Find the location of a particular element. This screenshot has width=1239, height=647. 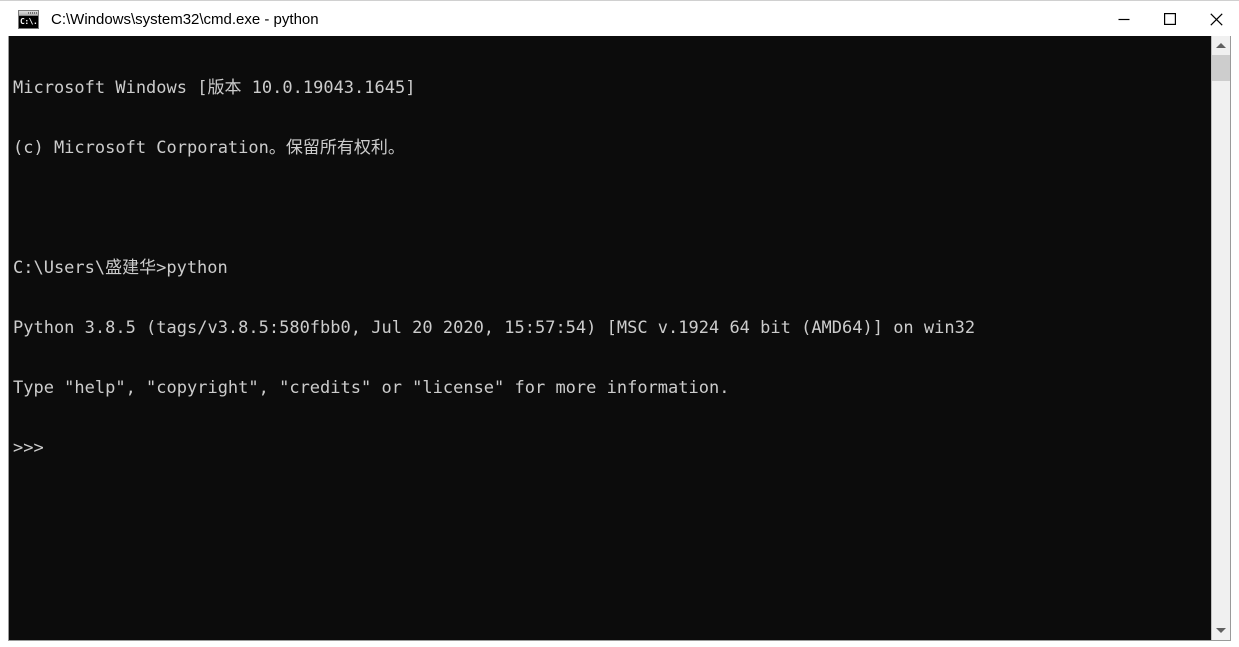

close-button is located at coordinates (1216, 19).